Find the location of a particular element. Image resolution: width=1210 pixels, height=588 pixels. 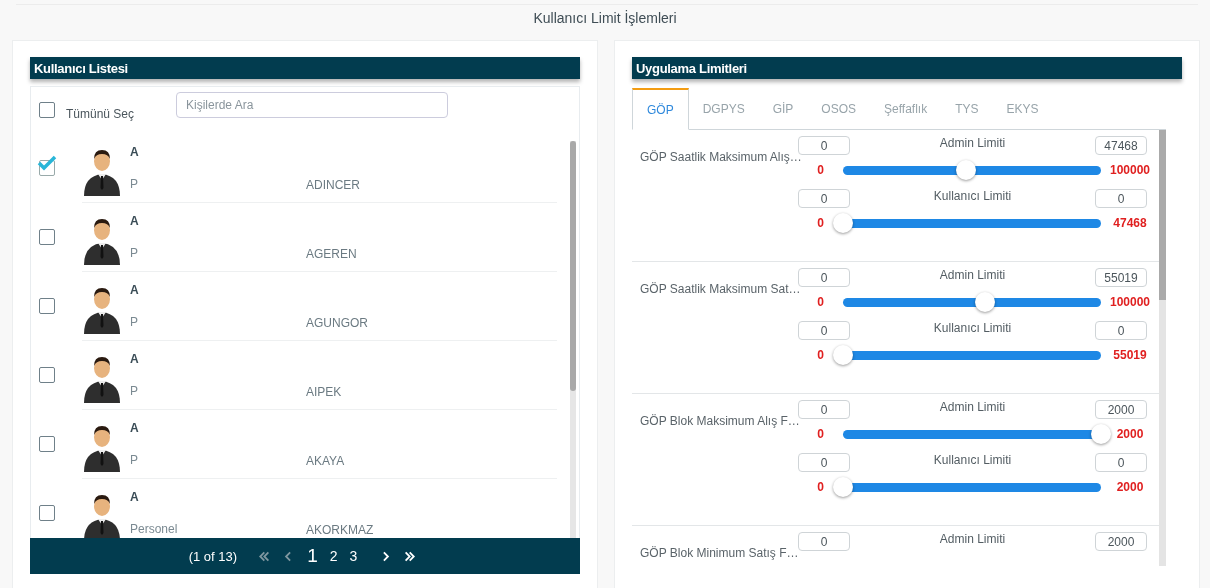

user-role: Personel is located at coordinates (154, 529).